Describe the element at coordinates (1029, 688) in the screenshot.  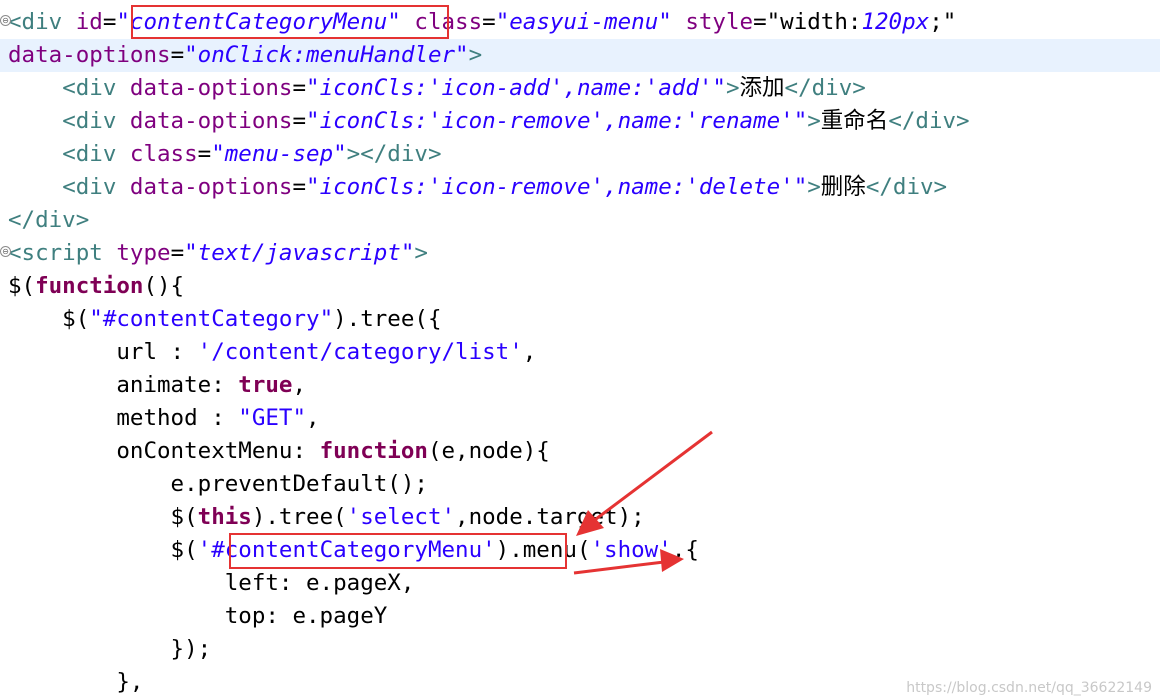
I see `watermark: https://blog.csdn.net/qq_36622149` at that location.